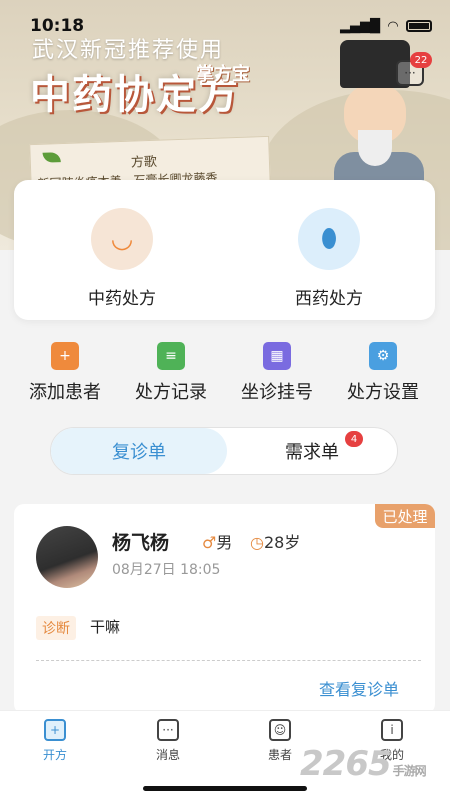  Describe the element at coordinates (144, 162) in the screenshot. I see `scroll-title: 方歌` at that location.